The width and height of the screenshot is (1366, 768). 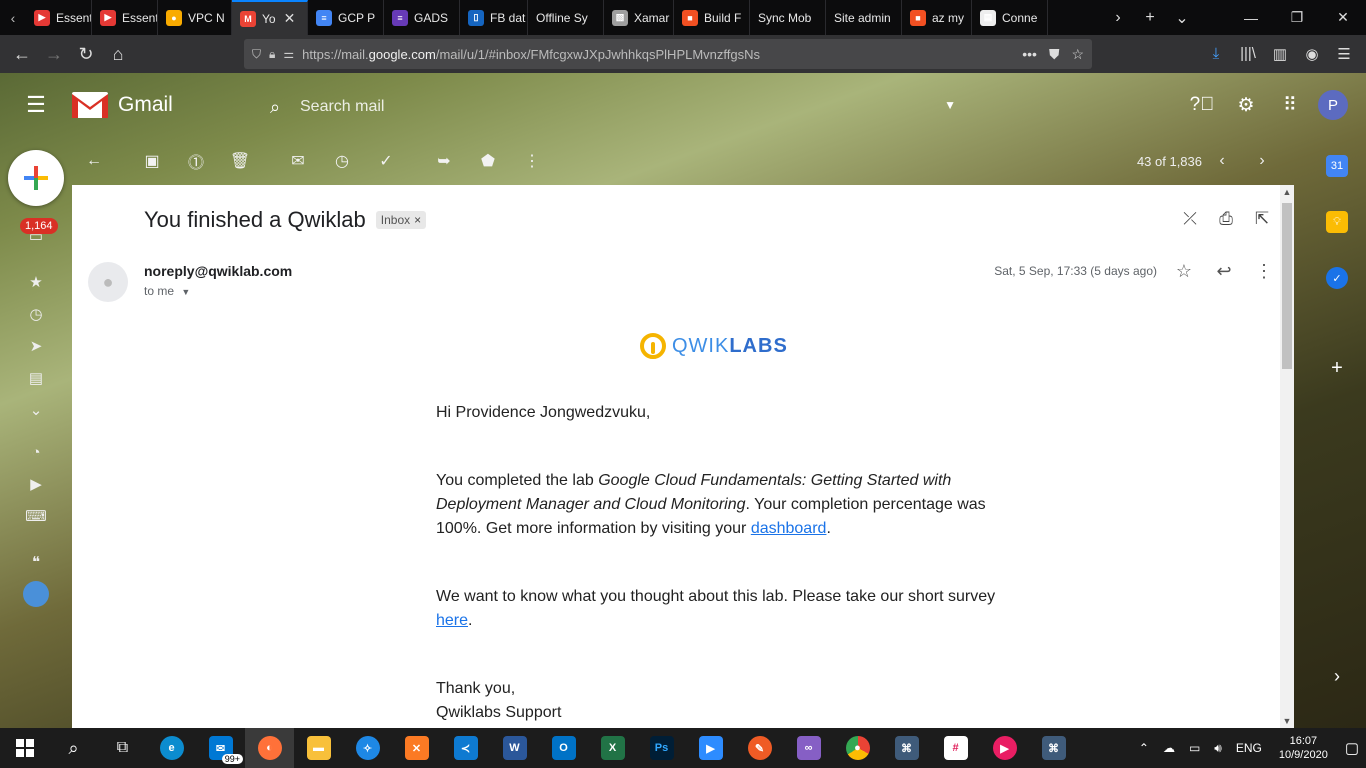 I want to click on inbox-label-chip: Inbox ×, so click(x=401, y=220).